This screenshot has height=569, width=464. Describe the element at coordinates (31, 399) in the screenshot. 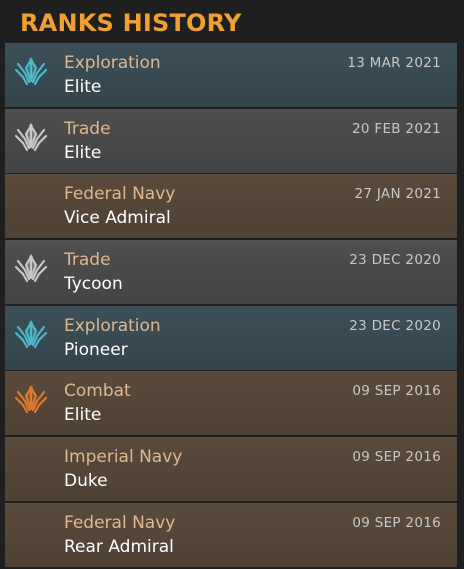

I see `combat-emblem-icon` at that location.